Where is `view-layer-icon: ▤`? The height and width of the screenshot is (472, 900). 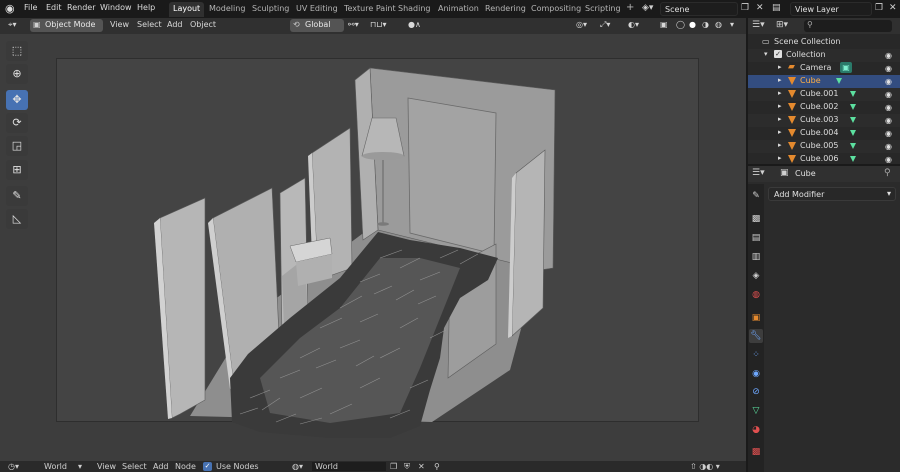
view-layer-icon: ▤ is located at coordinates (776, 8).